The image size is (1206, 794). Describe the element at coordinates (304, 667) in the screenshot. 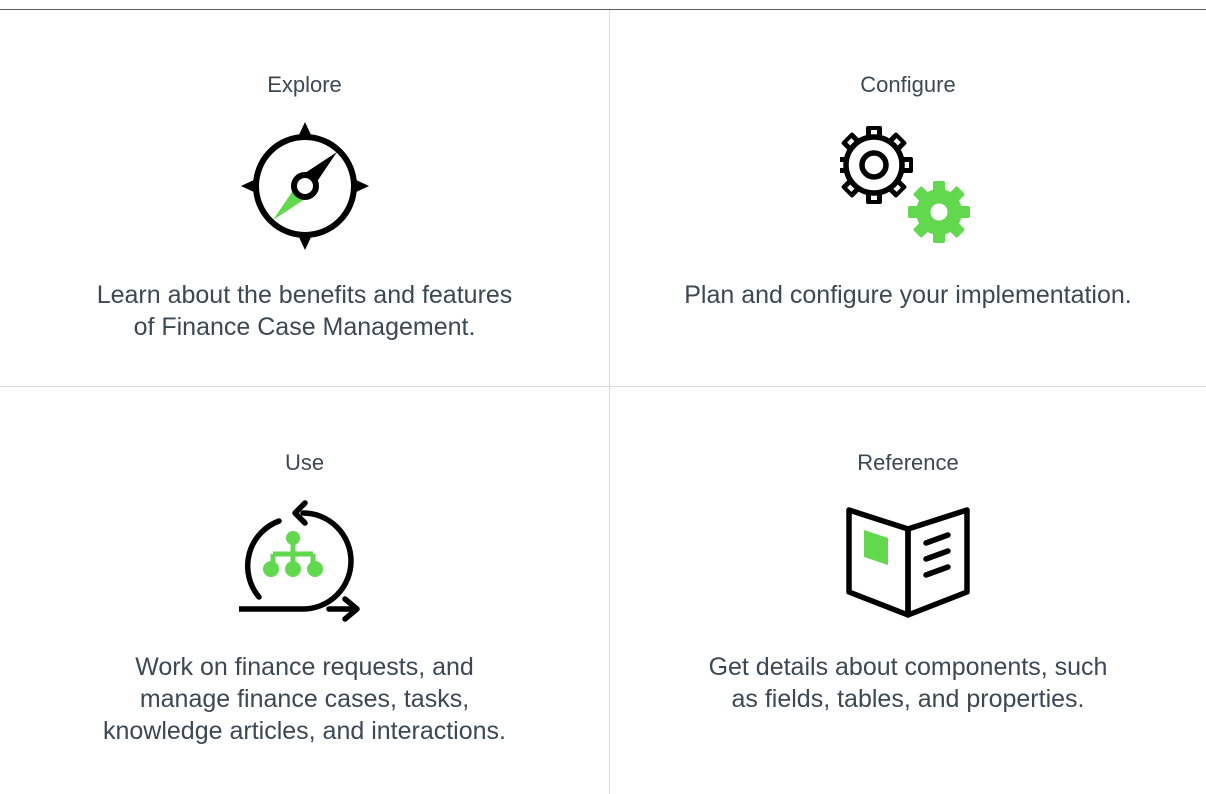

I see `use-description-line: Work on finance requests, and` at that location.